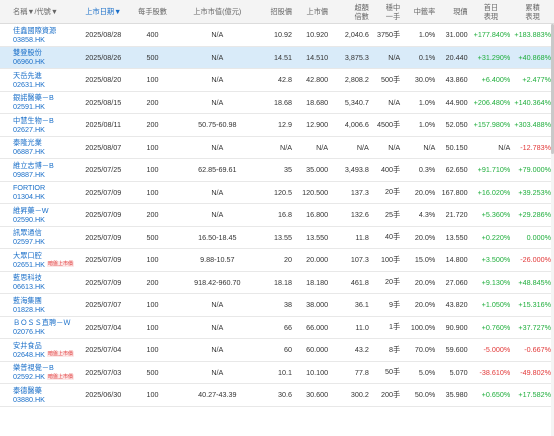 The height and width of the screenshot is (436, 554). I want to click on header-oversubscription: 超額 倍數, so click(350, 12).